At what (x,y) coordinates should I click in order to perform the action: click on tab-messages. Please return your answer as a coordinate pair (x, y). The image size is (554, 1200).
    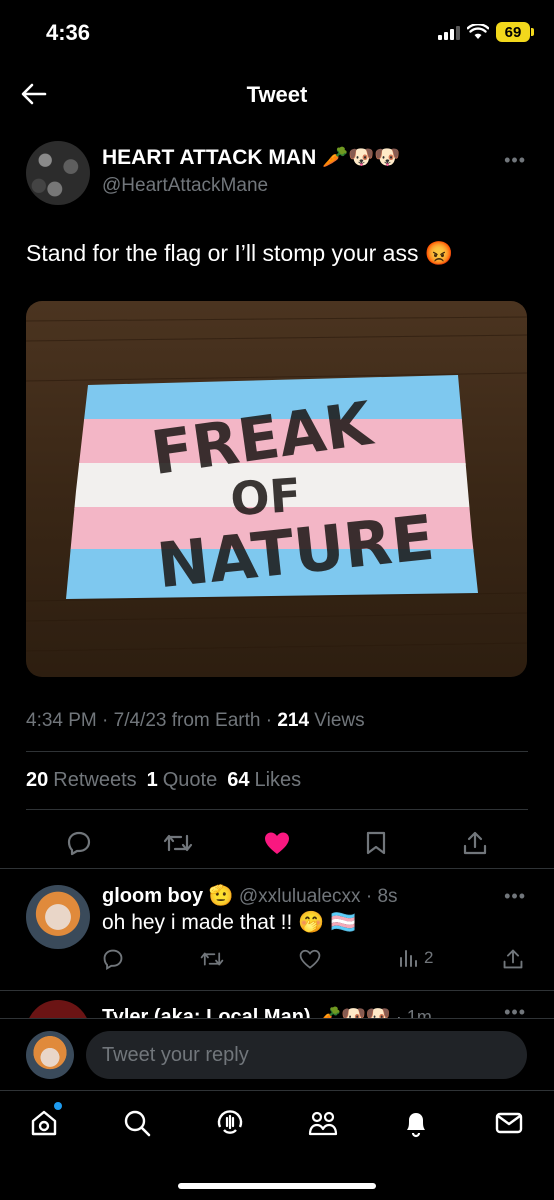
    Looking at the image, I should click on (509, 1123).